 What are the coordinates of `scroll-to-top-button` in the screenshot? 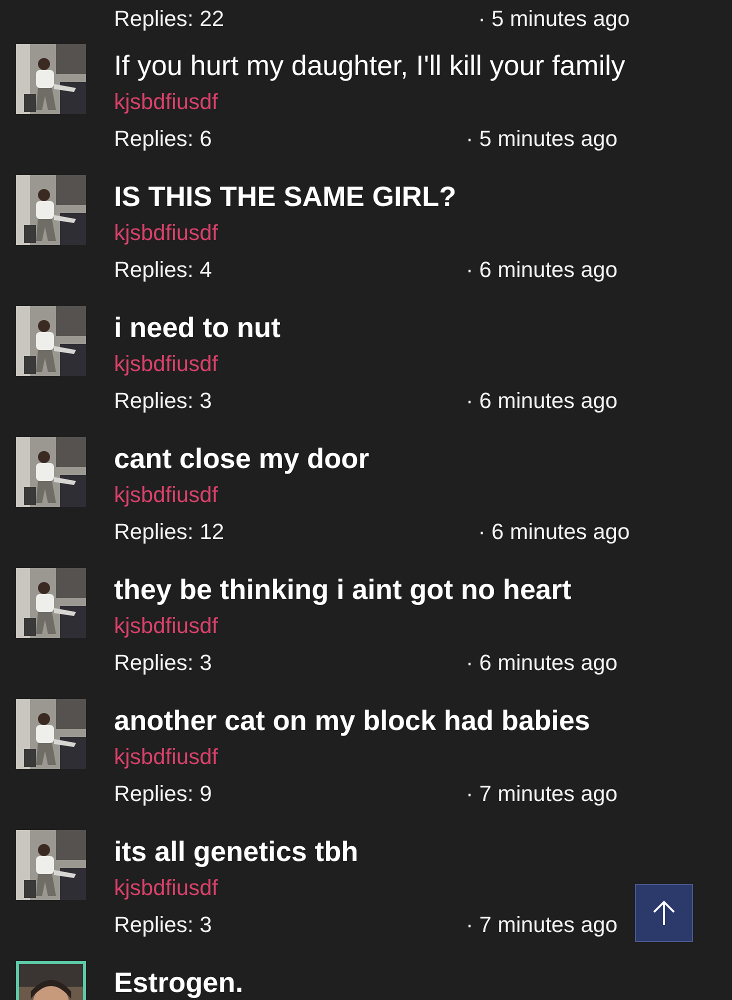 It's located at (664, 913).